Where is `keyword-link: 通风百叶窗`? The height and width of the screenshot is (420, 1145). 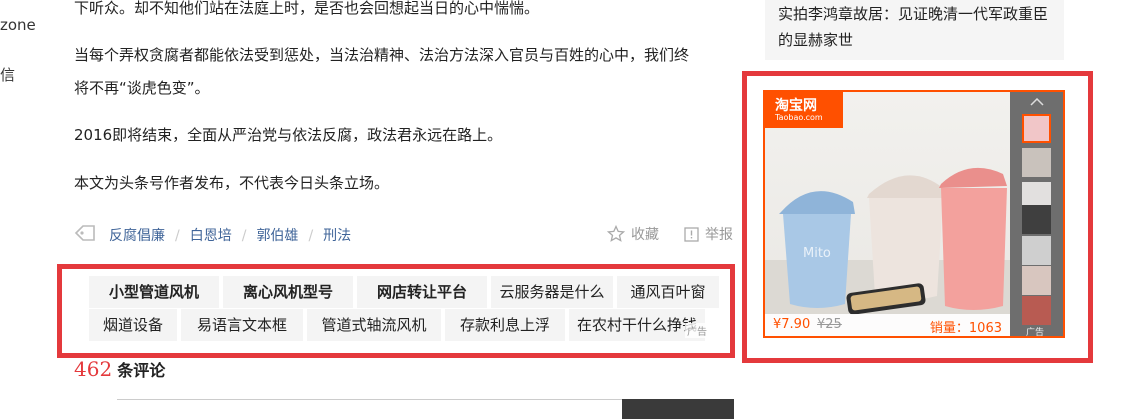 keyword-link: 通风百叶窗 is located at coordinates (668, 292).